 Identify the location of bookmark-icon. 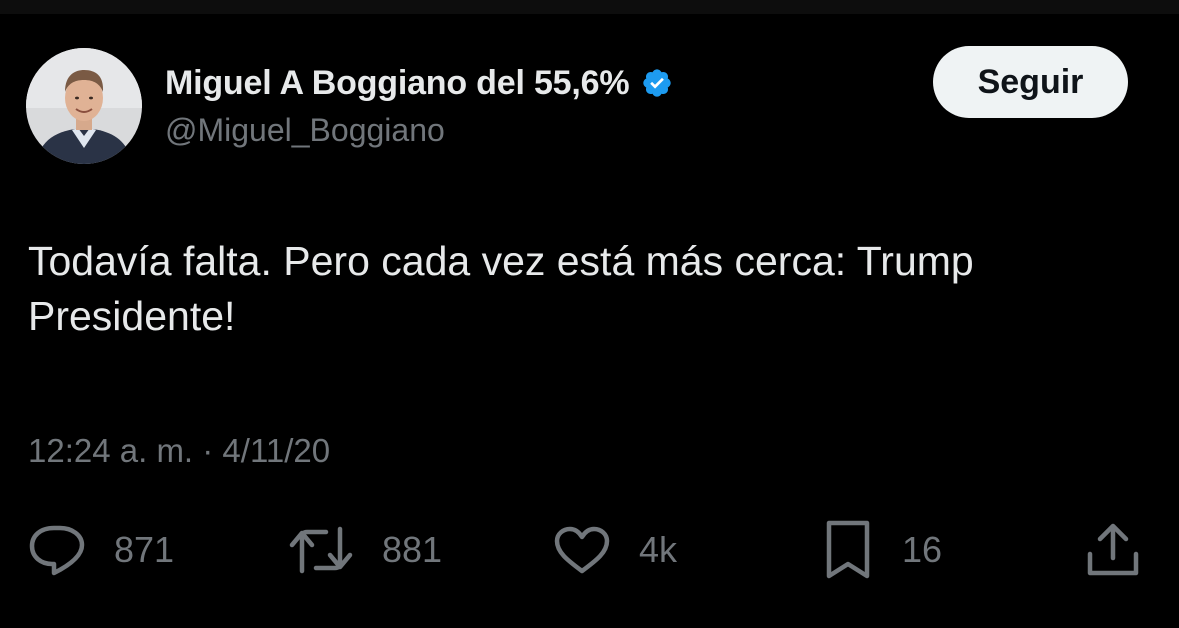
(848, 549).